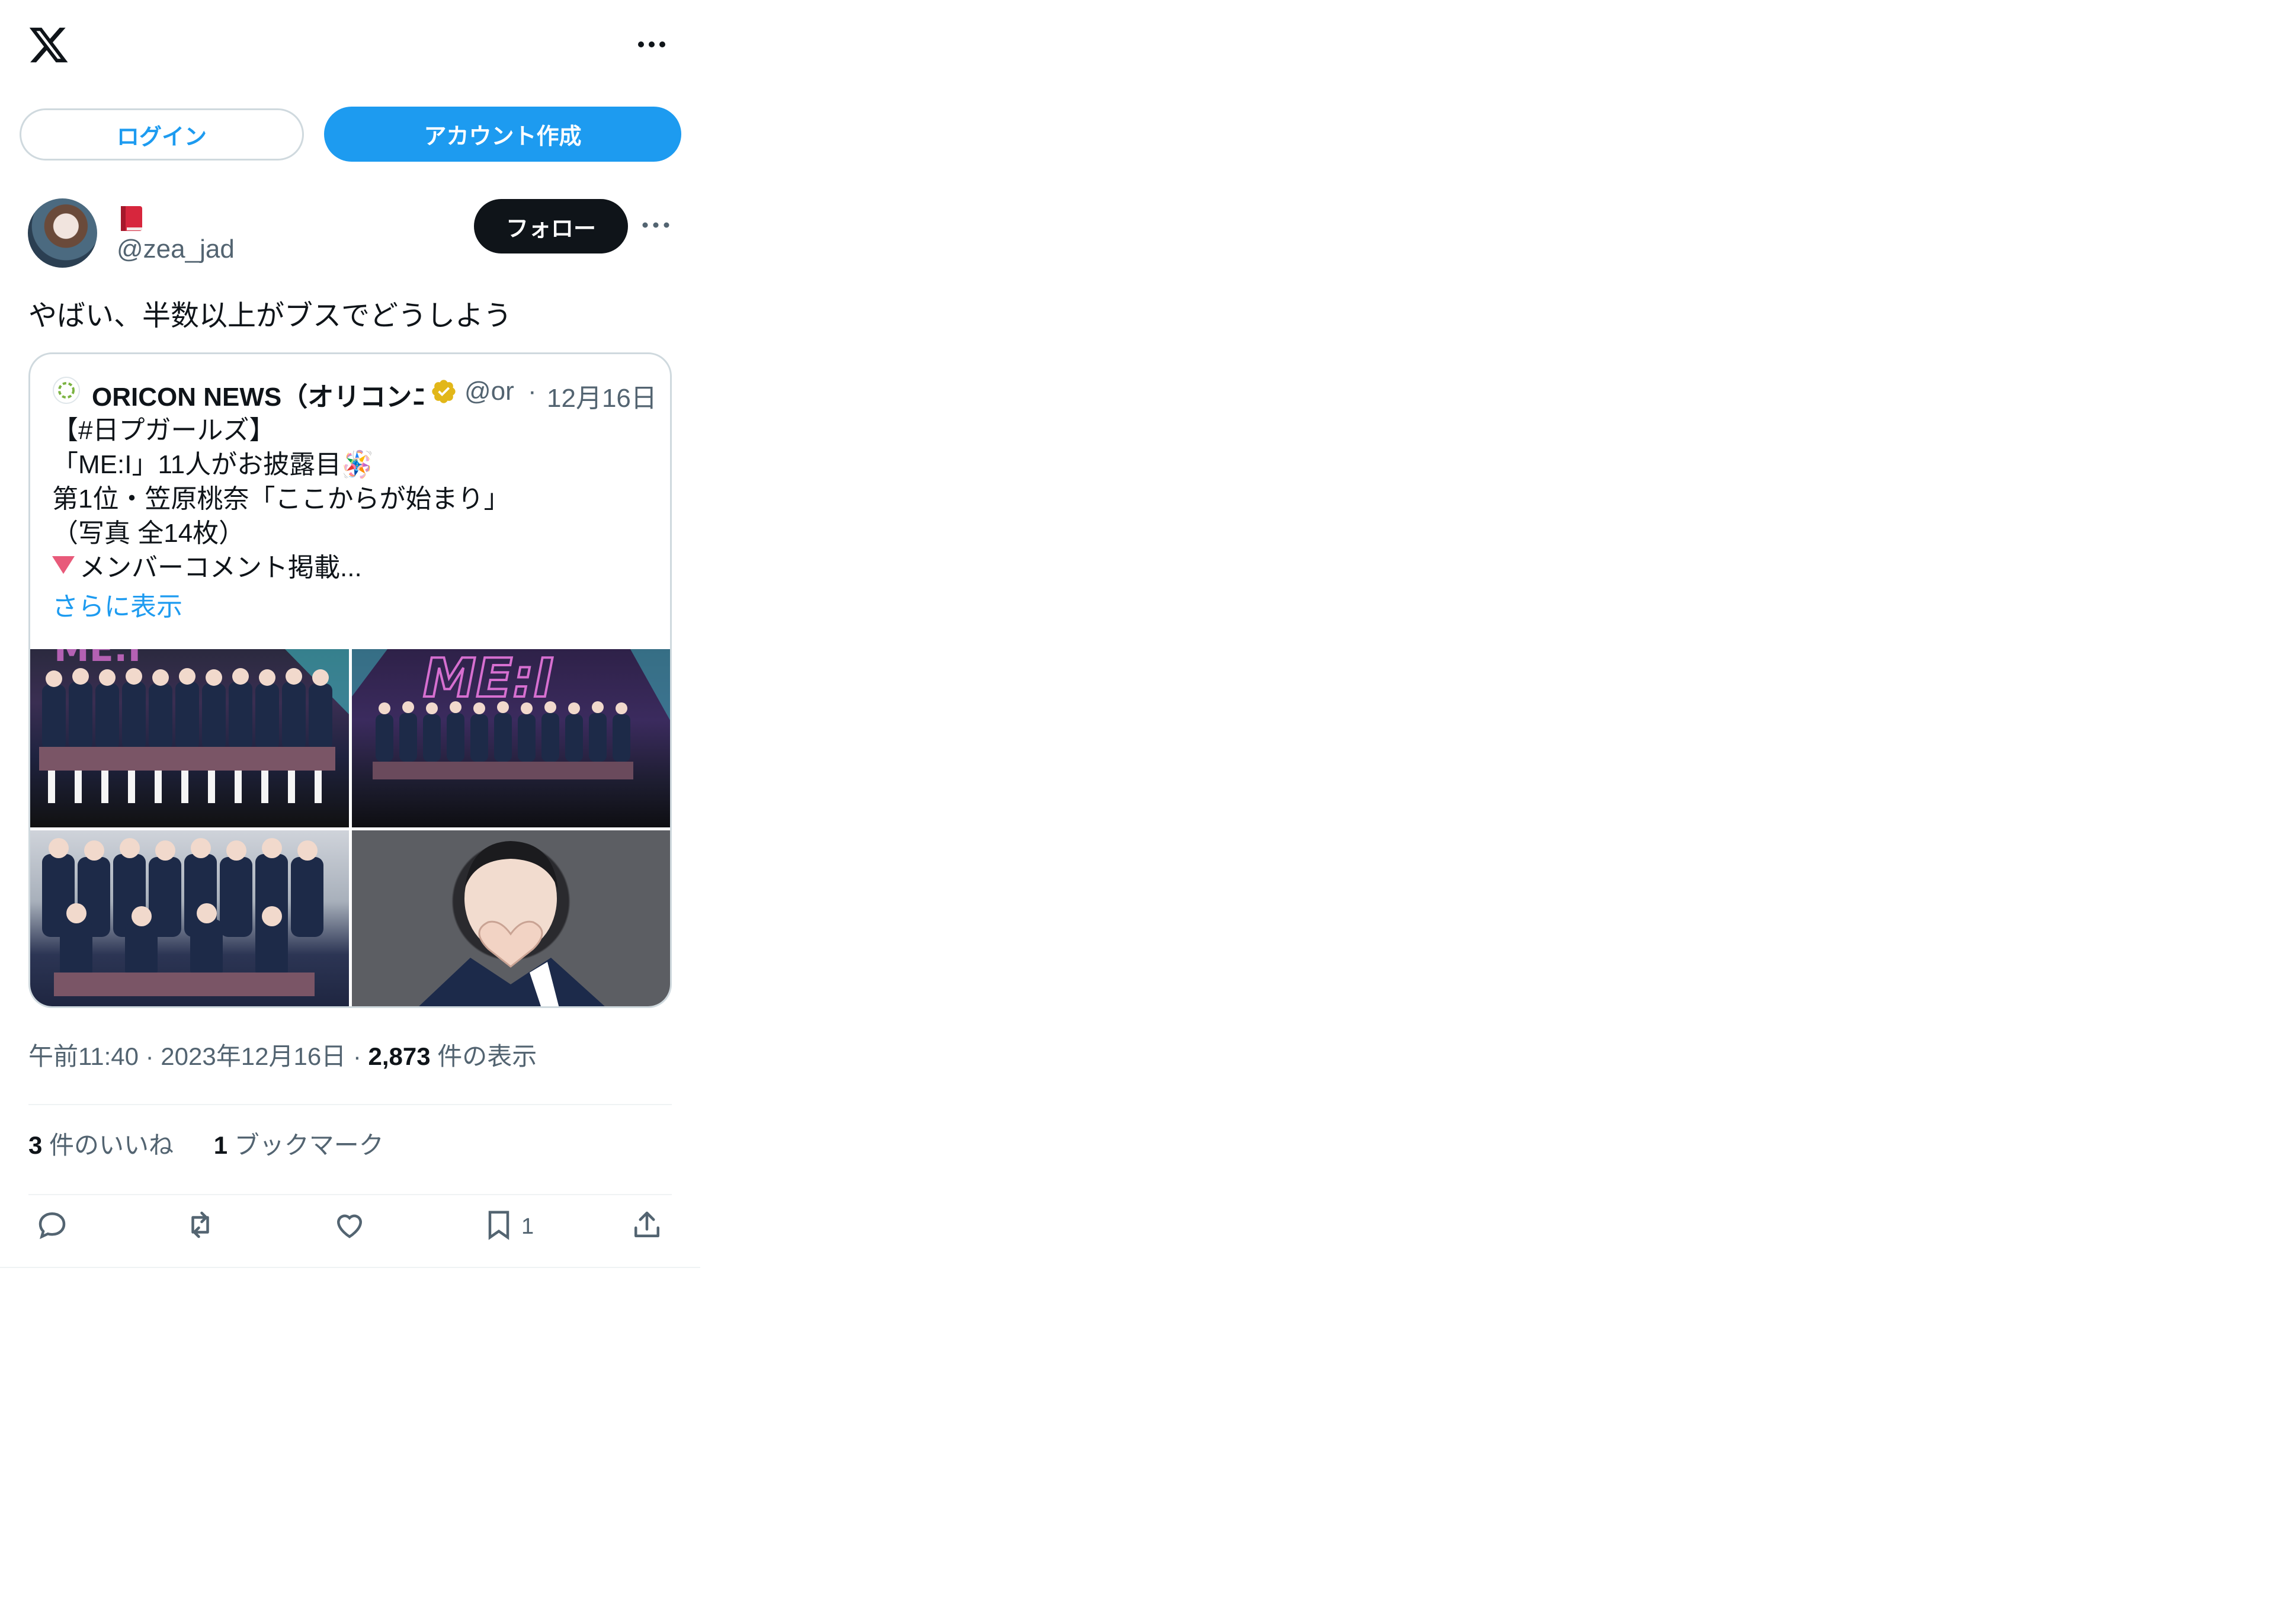 This screenshot has width=2282, height=1624. Describe the element at coordinates (551, 226) in the screenshot. I see `follow-button: フォロー` at that location.